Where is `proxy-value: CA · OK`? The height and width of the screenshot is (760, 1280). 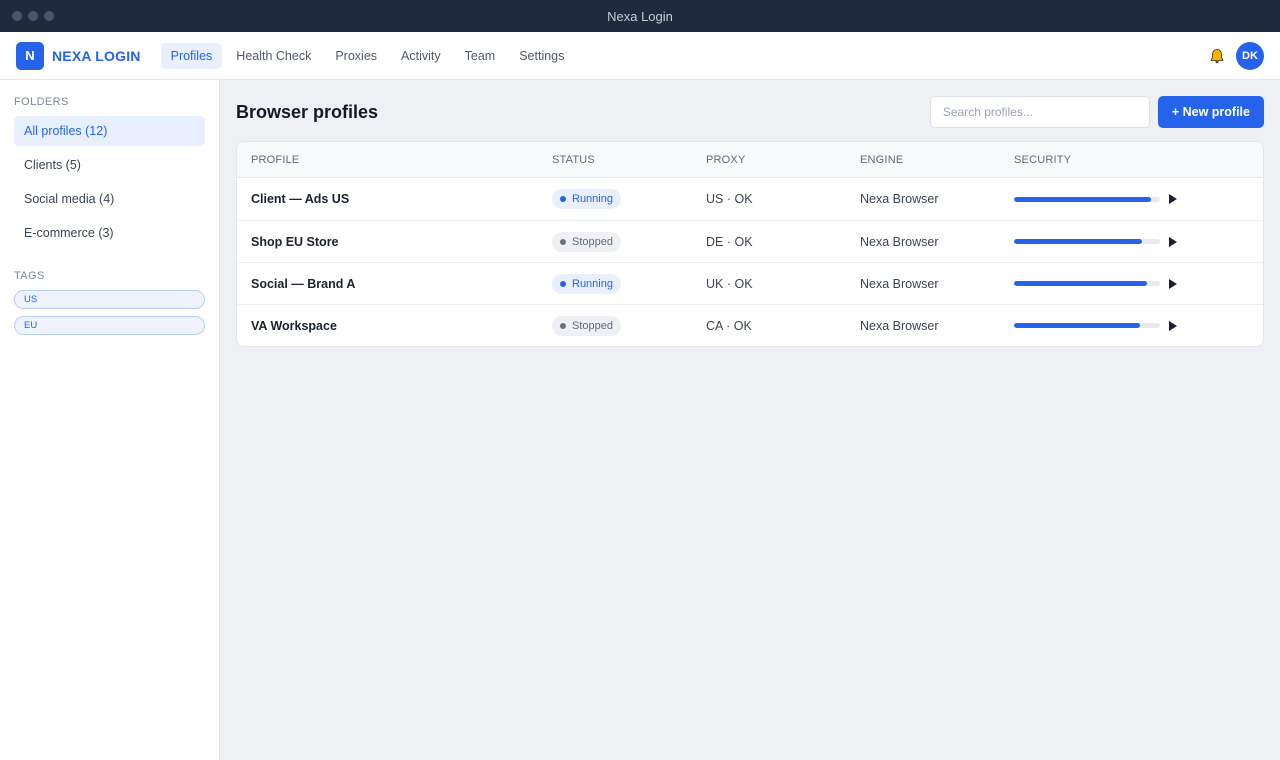 proxy-value: CA · OK is located at coordinates (729, 325).